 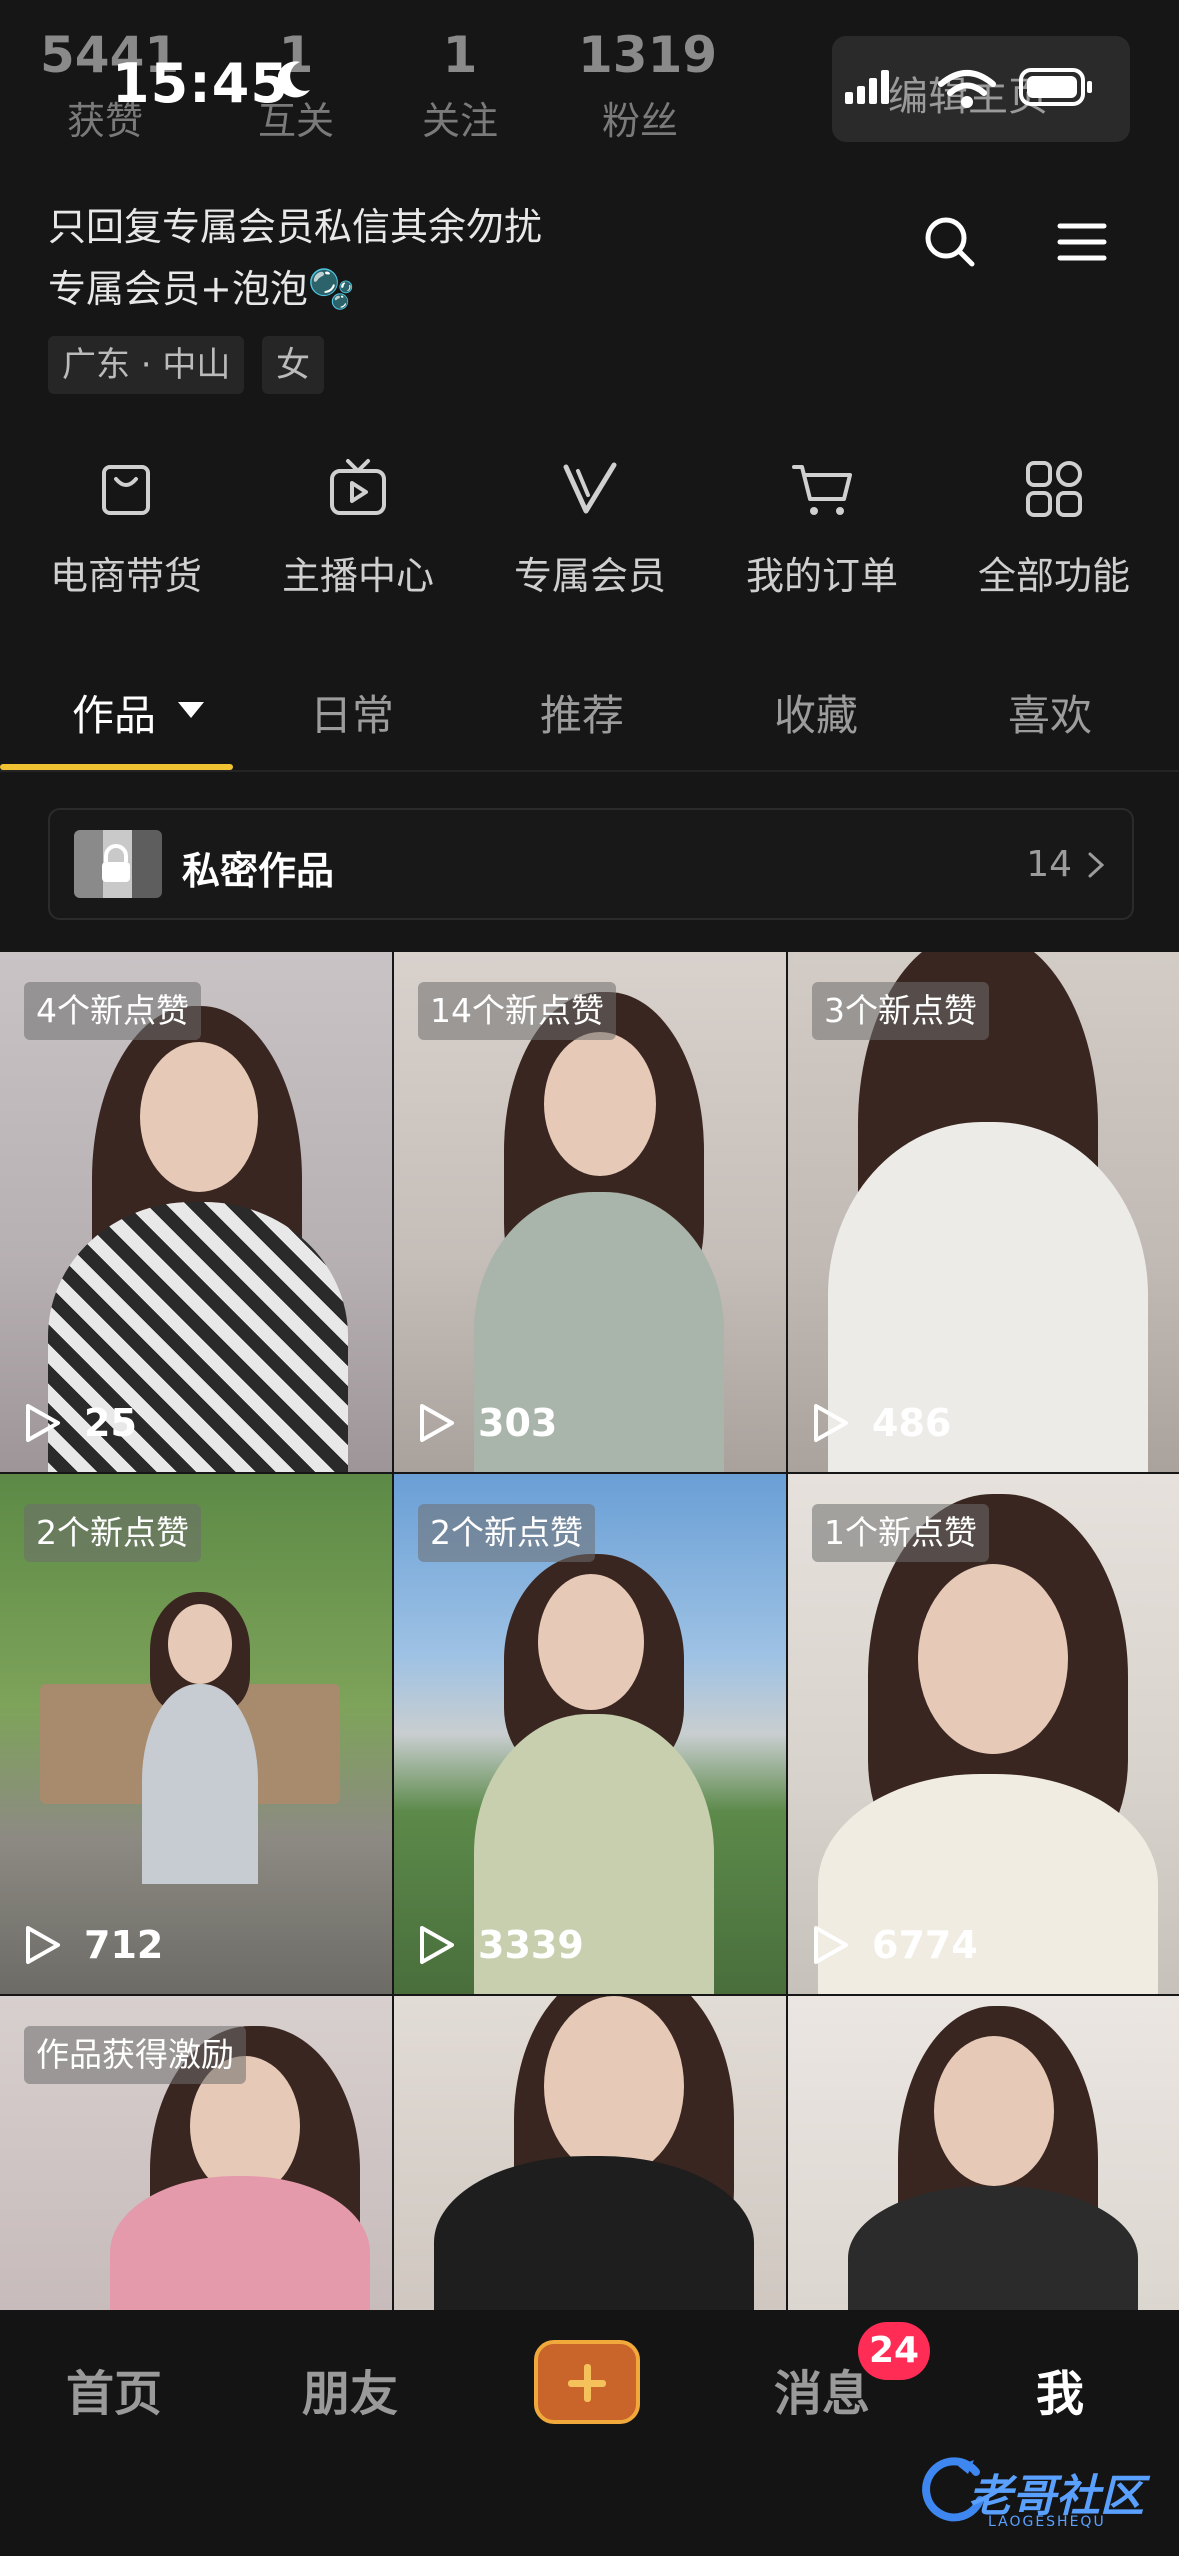 What do you see at coordinates (590, 527) in the screenshot?
I see `function-exclusive-member: 专属会员` at bounding box center [590, 527].